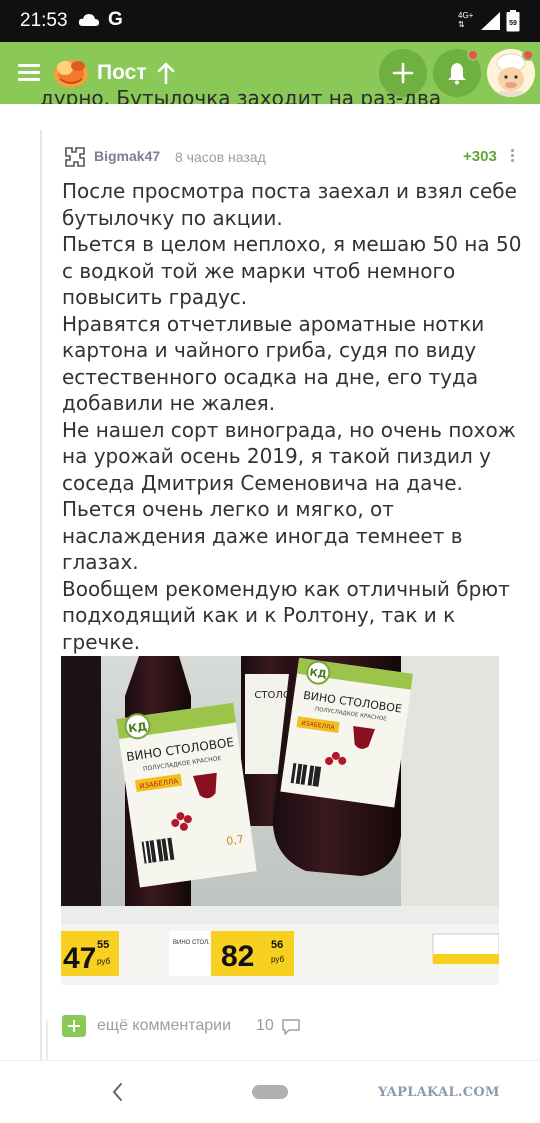 This screenshot has height=1123, width=540. Describe the element at coordinates (117, 1092) in the screenshot. I see `back-icon` at that location.